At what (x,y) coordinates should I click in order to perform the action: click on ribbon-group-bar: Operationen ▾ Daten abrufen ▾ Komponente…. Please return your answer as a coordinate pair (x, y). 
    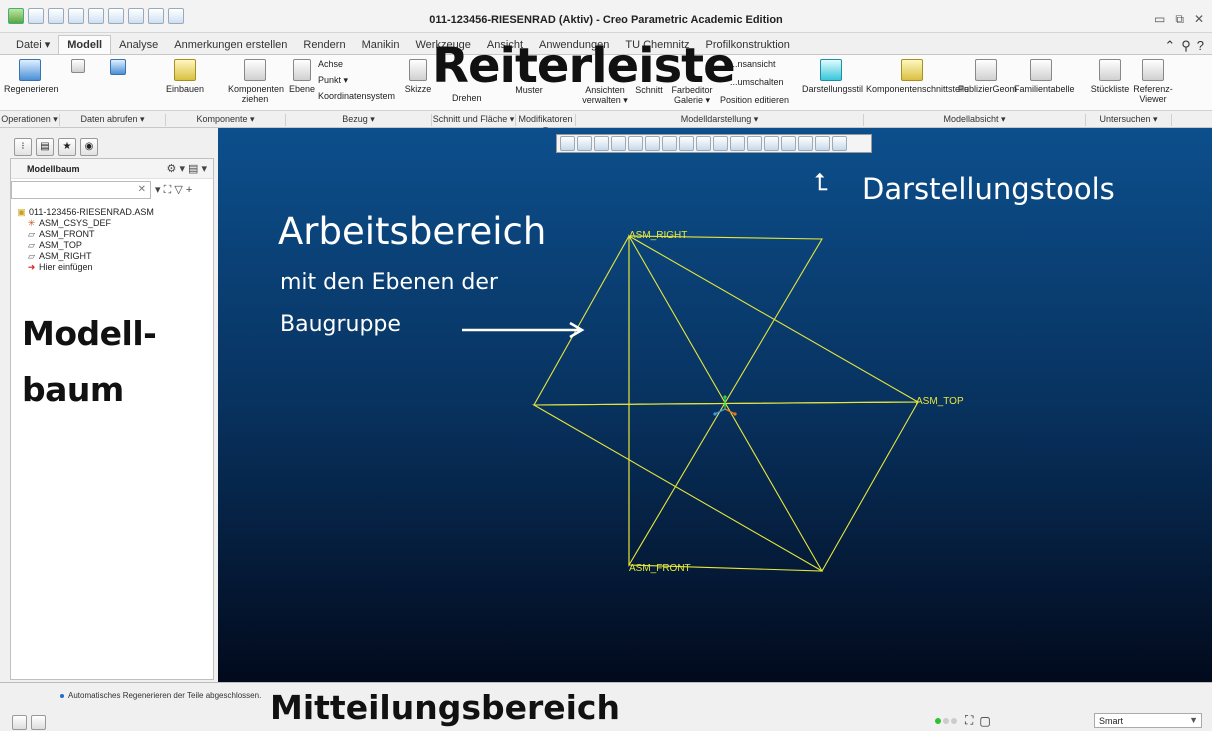
    Looking at the image, I should click on (606, 122).